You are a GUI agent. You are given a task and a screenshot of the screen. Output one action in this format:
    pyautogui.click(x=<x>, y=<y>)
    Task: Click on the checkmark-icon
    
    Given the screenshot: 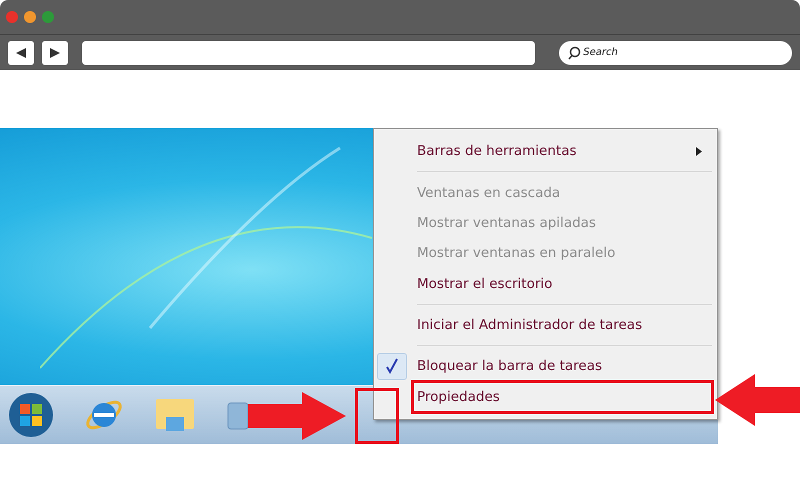 What is the action you would take?
    pyautogui.click(x=392, y=366)
    